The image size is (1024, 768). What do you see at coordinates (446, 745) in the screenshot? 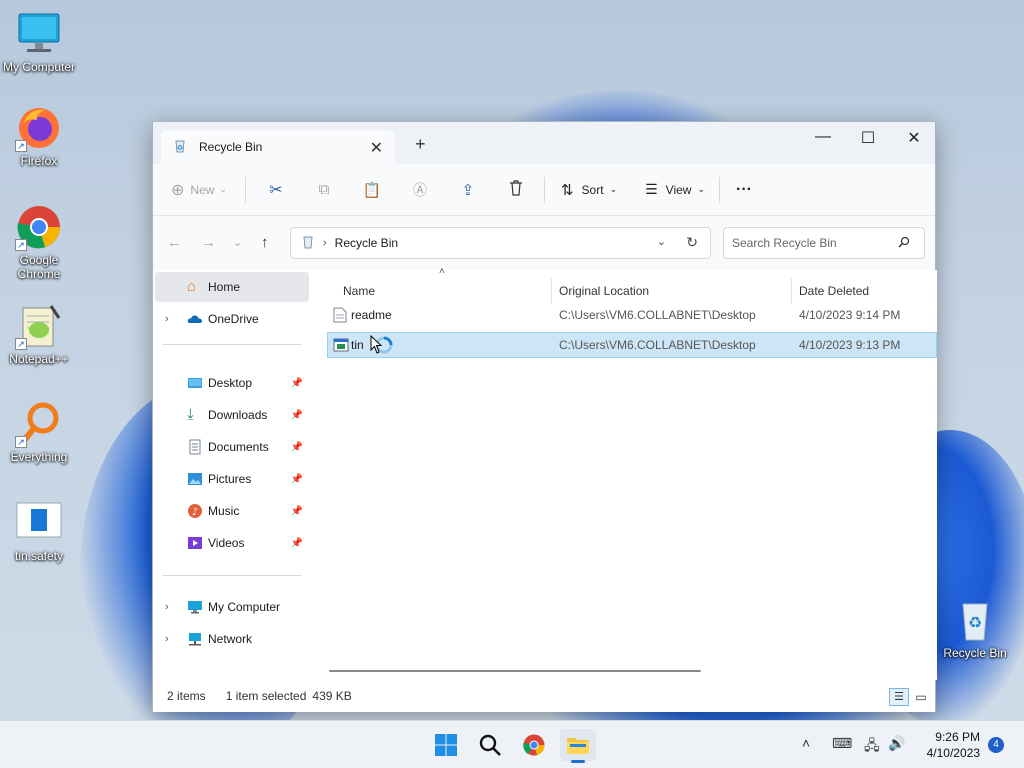
I see `start-button` at bounding box center [446, 745].